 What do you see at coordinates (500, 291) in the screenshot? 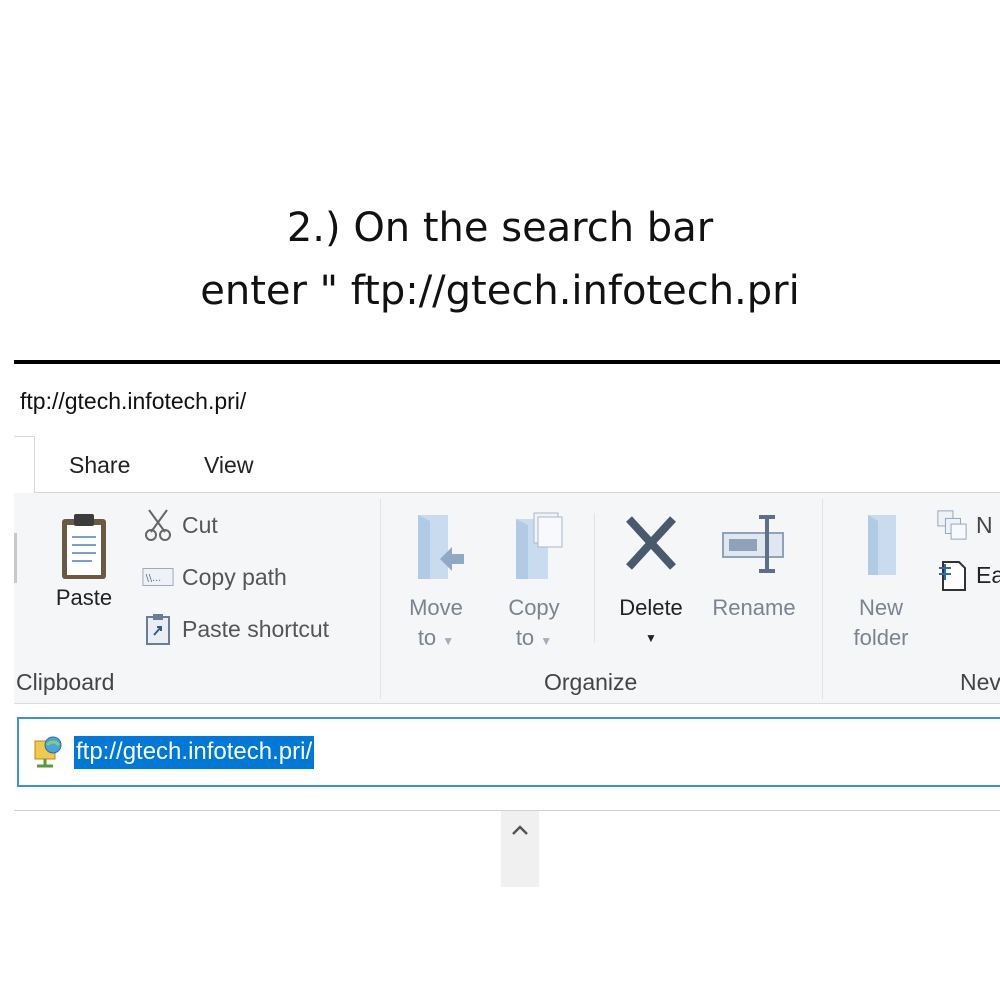
I see `instruction-line-2: enter " ftp://gtech.infotech.pri` at bounding box center [500, 291].